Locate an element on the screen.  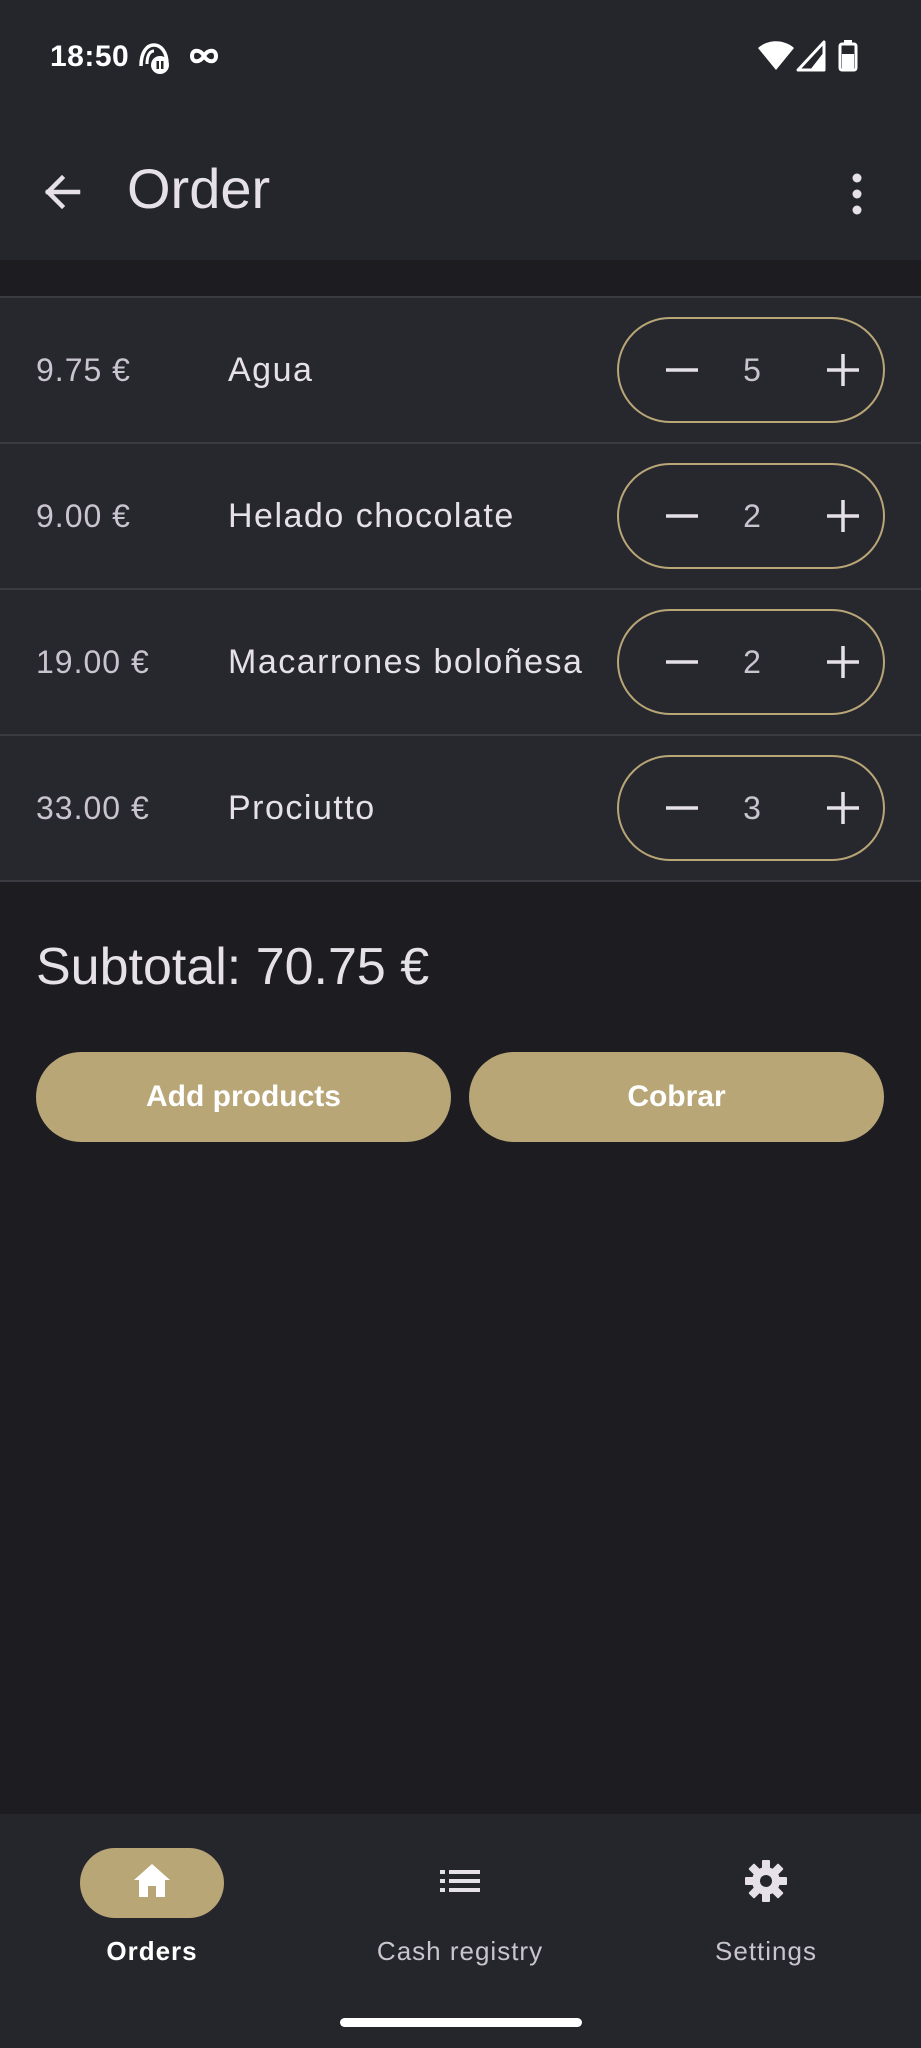
battery-icon is located at coordinates (848, 58).